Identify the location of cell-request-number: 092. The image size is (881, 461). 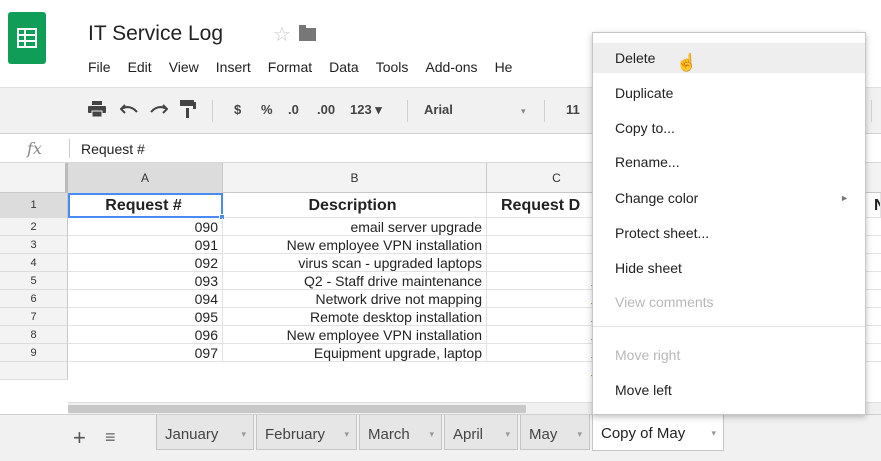
(145, 263).